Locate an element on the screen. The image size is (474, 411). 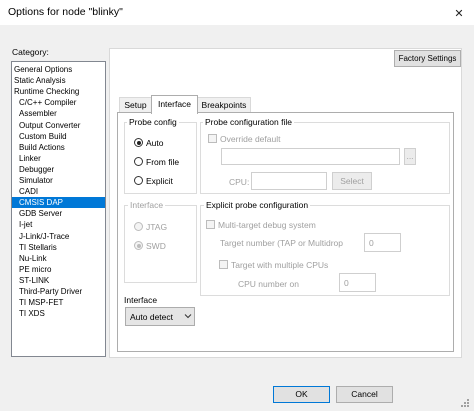
probe-auto-label: Auto is located at coordinates (155, 143).